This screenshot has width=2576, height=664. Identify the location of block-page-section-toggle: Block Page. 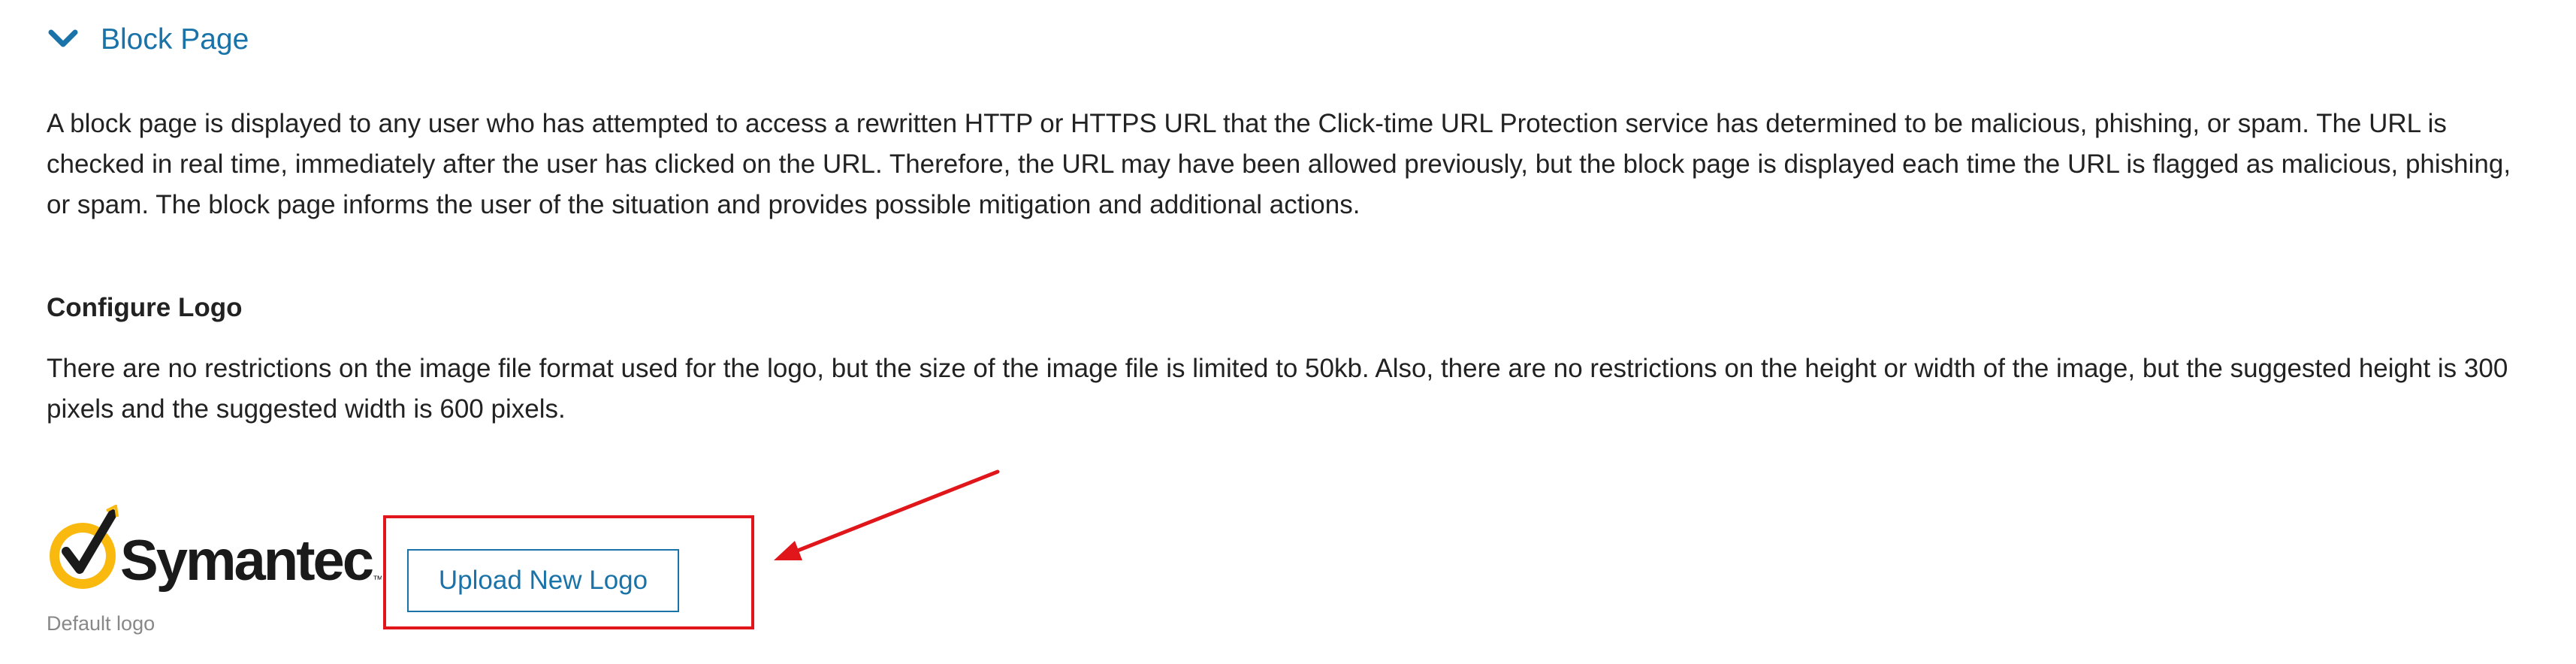
(148, 39).